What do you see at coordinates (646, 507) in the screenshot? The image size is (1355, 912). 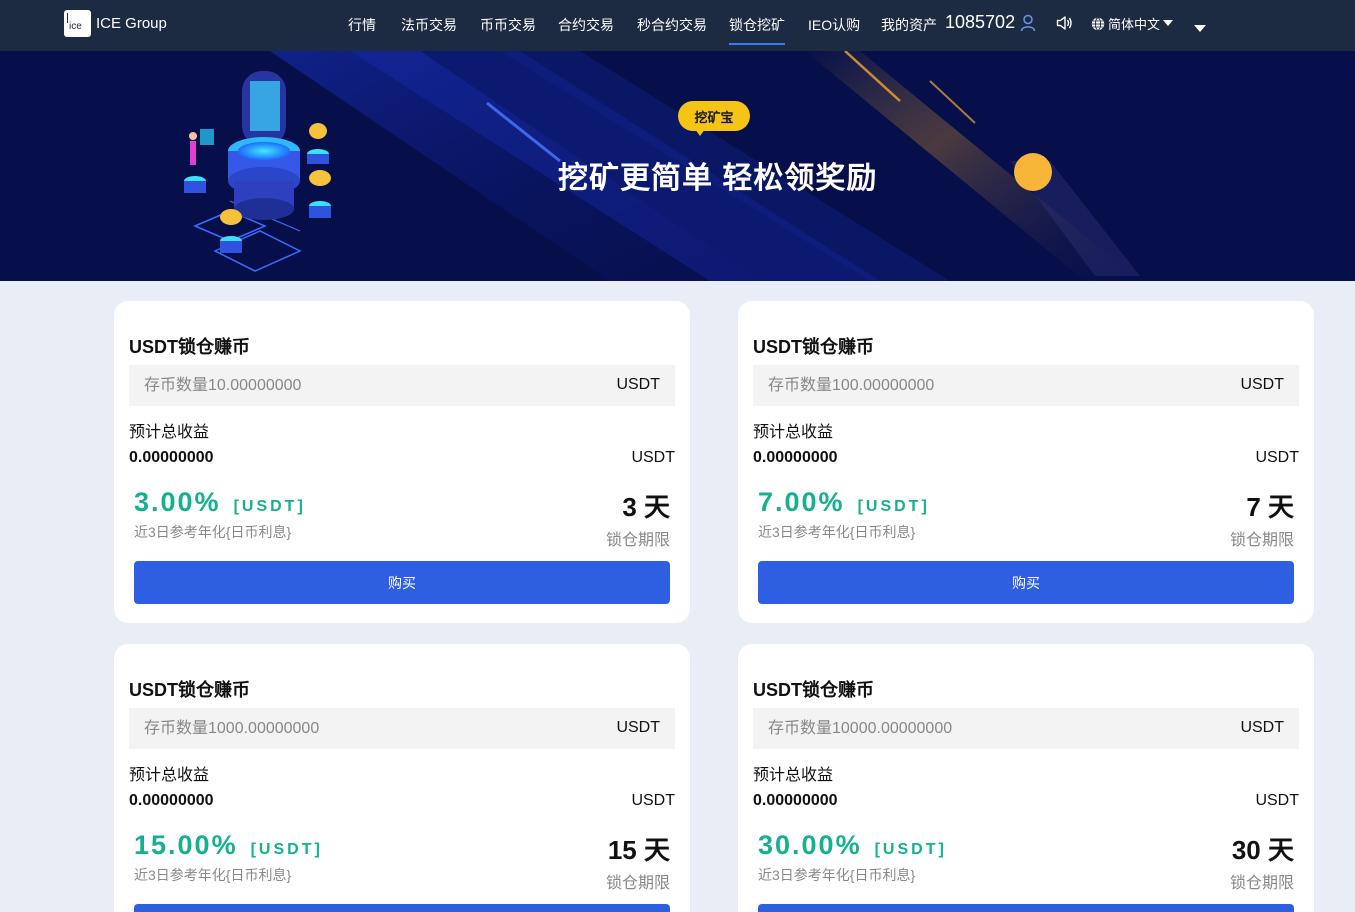 I see `lock-period-value: 3 天` at bounding box center [646, 507].